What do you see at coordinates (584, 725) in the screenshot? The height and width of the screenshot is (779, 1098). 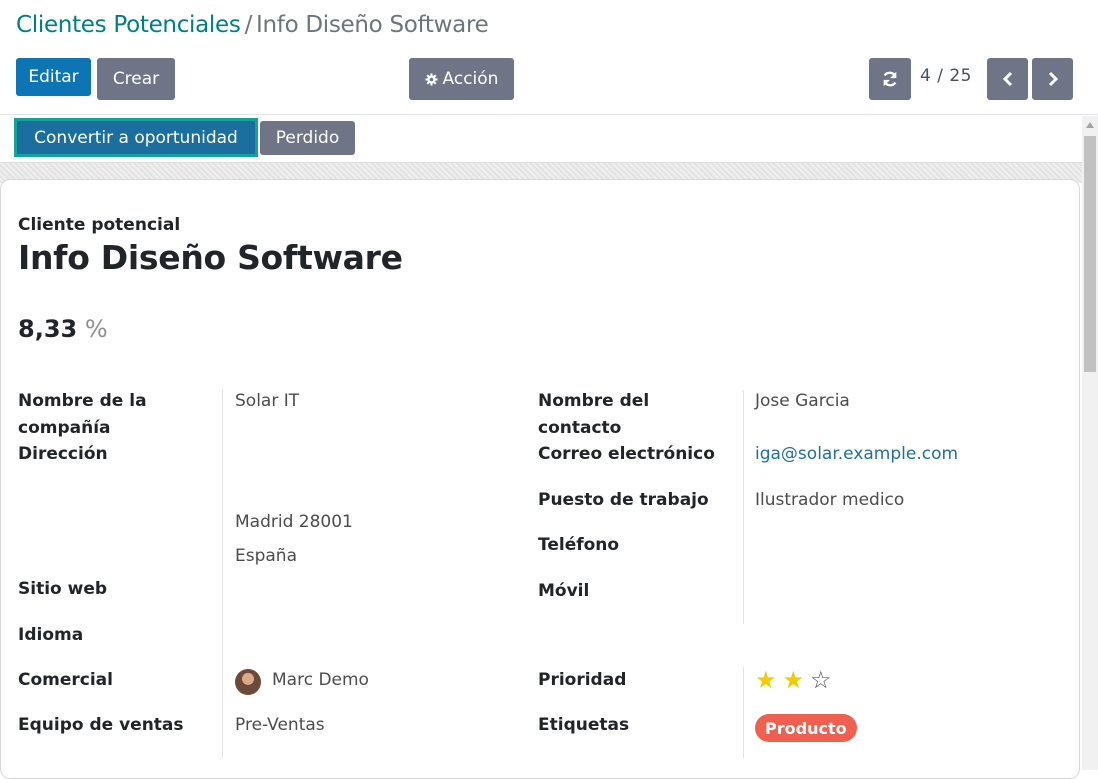 I see `tags-label: Etiquetas` at bounding box center [584, 725].